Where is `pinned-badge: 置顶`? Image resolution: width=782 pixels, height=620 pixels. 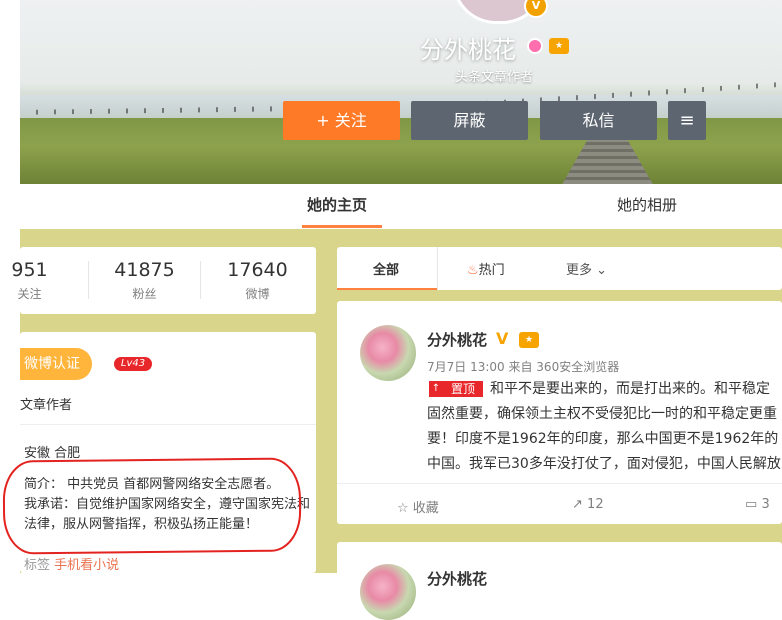 pinned-badge: 置顶 is located at coordinates (463, 389).